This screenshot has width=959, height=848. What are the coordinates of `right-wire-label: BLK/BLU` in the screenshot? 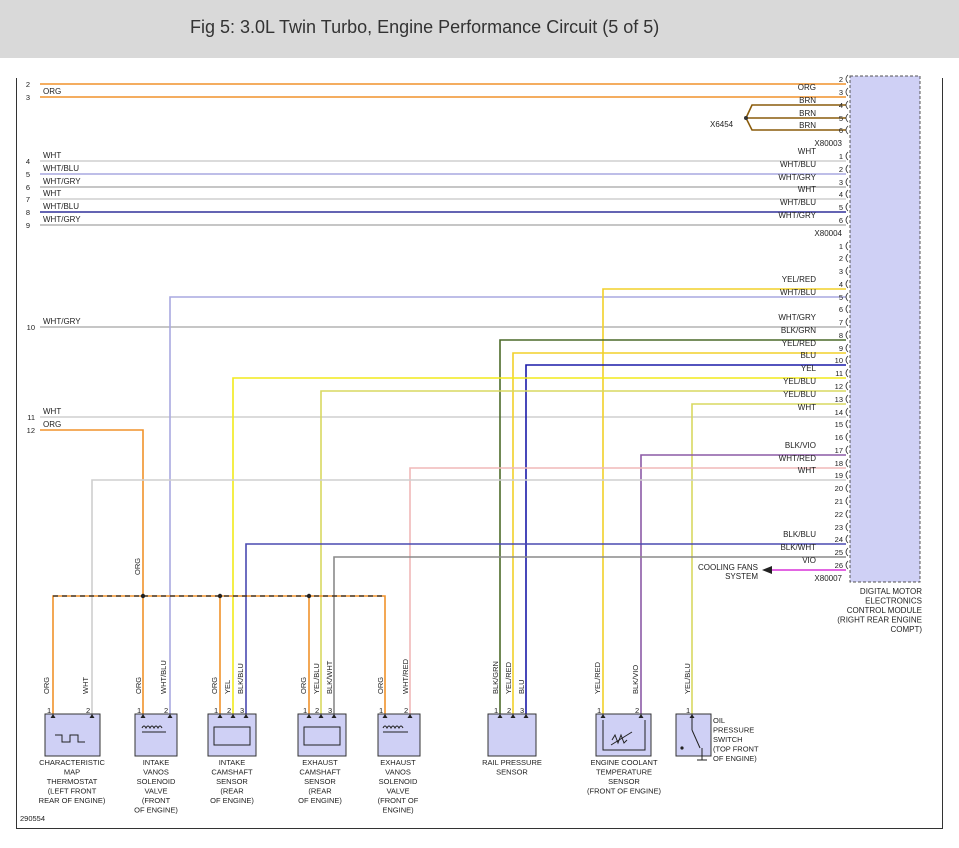 It's located at (799, 534).